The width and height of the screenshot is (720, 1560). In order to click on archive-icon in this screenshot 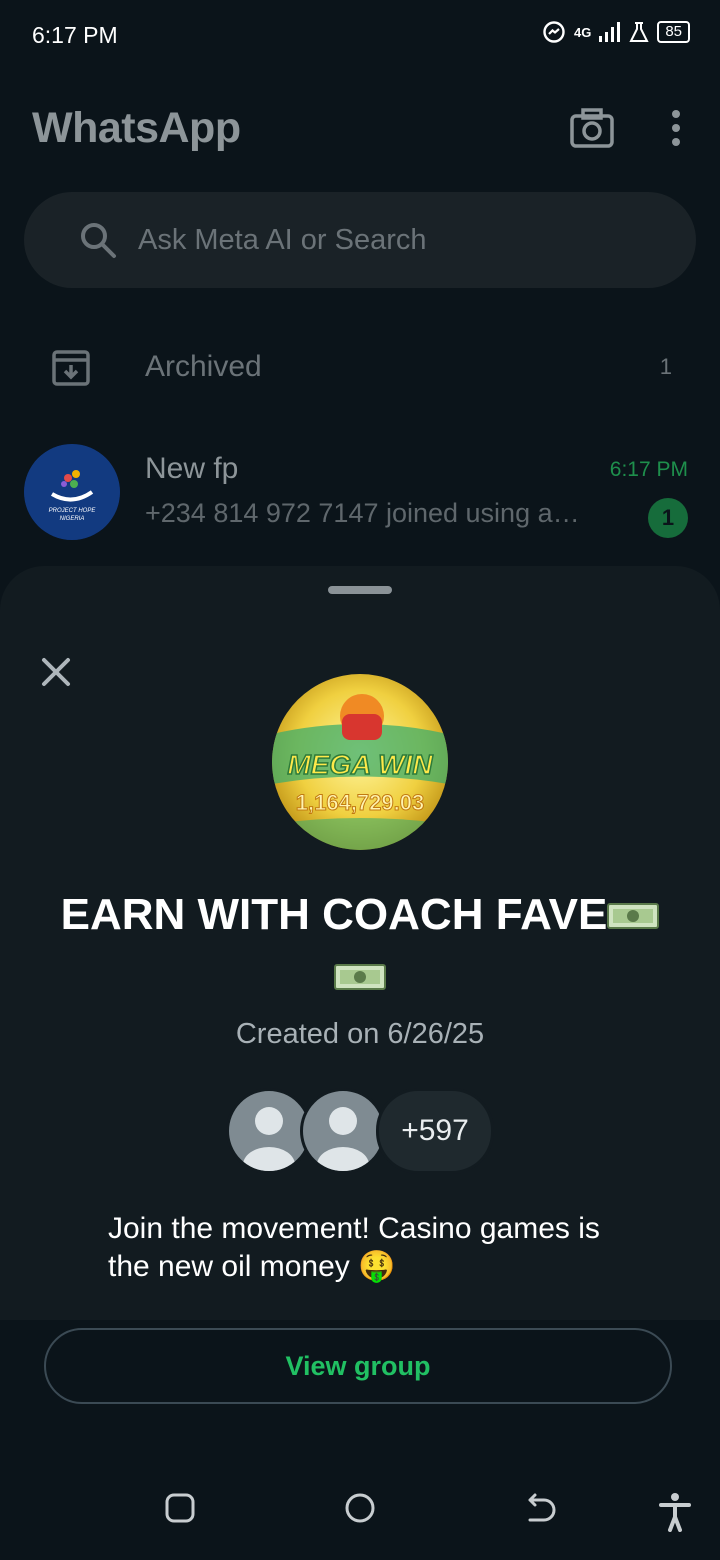, I will do `click(71, 368)`.